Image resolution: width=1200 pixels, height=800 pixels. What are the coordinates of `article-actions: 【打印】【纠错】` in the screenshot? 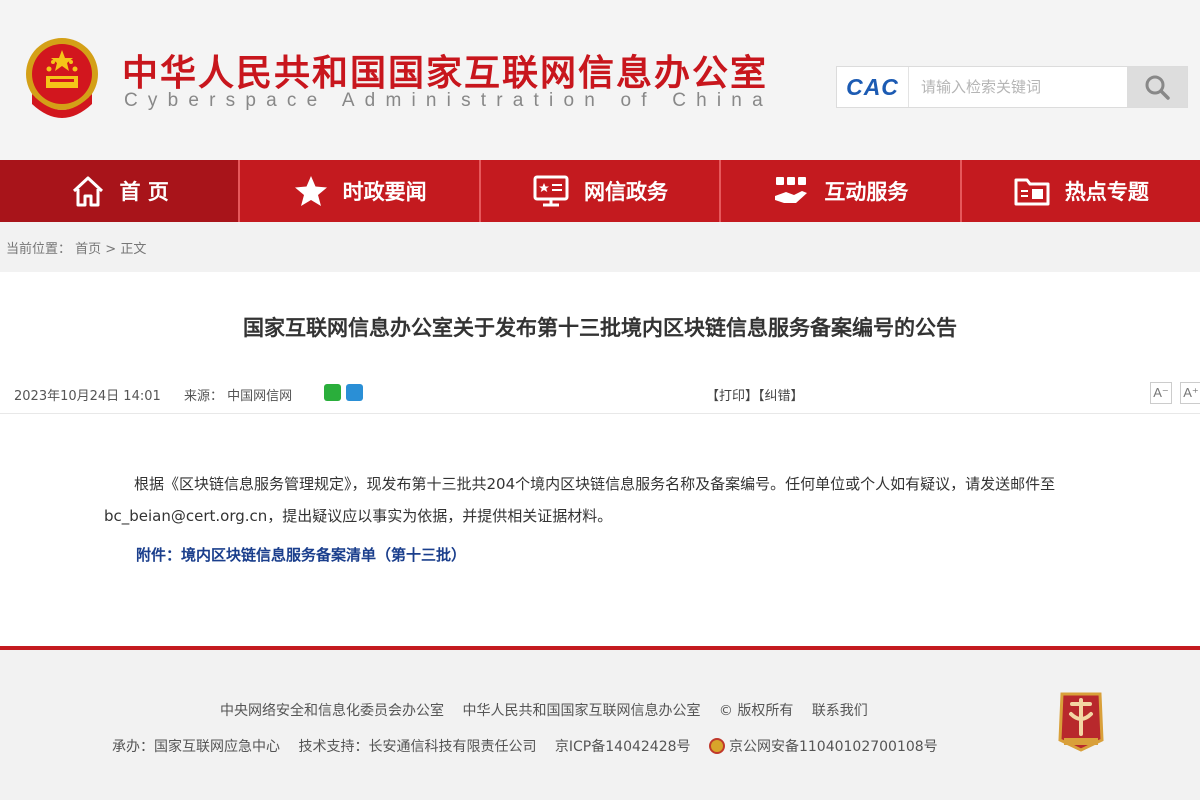 It's located at (755, 394).